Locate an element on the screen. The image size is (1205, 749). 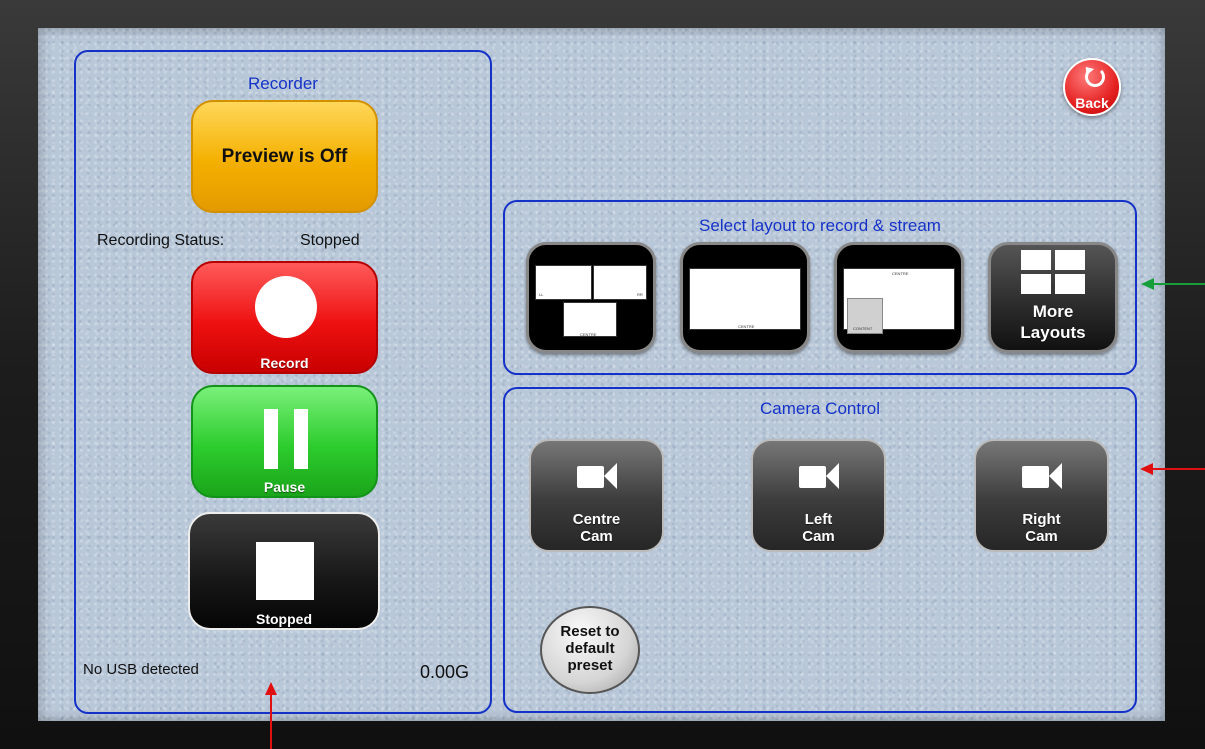
reset-label-line1: Reset to is located at coordinates (590, 631).